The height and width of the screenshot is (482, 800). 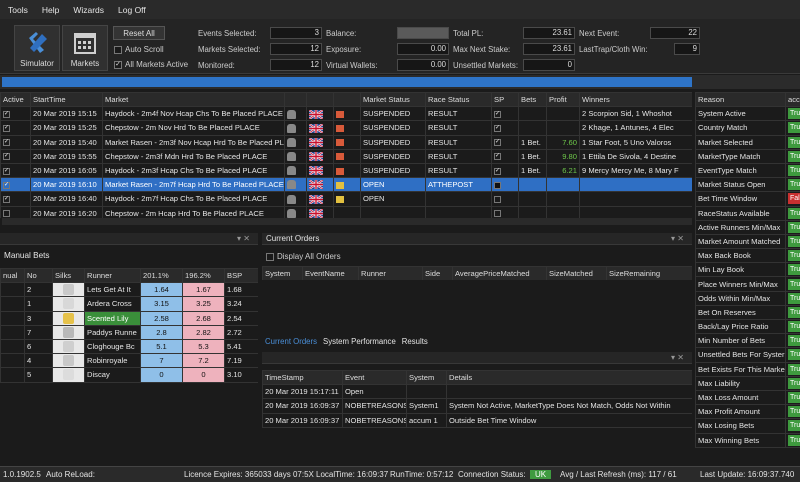 I want to click on tab-results: Results, so click(x=415, y=341).